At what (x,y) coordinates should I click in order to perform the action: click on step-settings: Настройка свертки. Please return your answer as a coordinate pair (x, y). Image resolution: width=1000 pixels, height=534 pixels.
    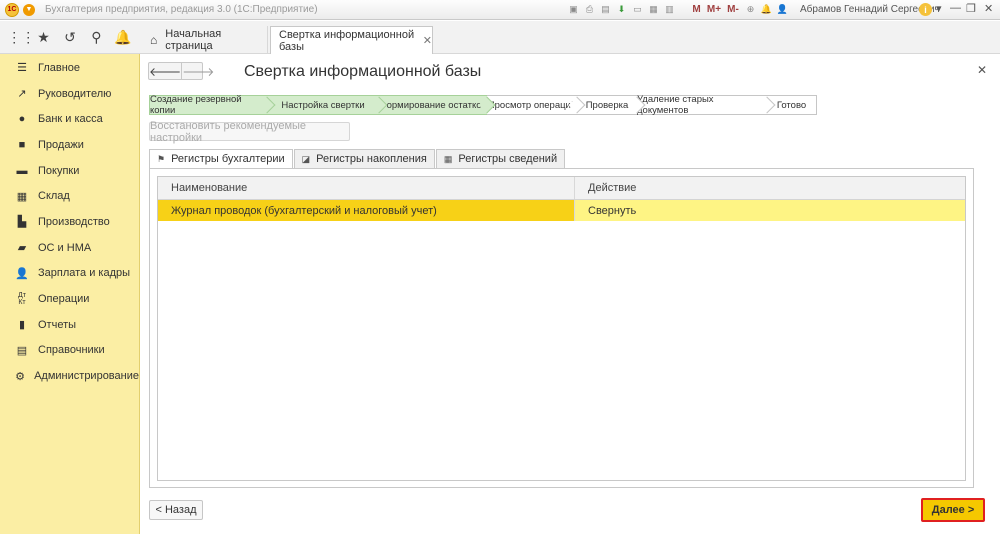
    Looking at the image, I should click on (327, 105).